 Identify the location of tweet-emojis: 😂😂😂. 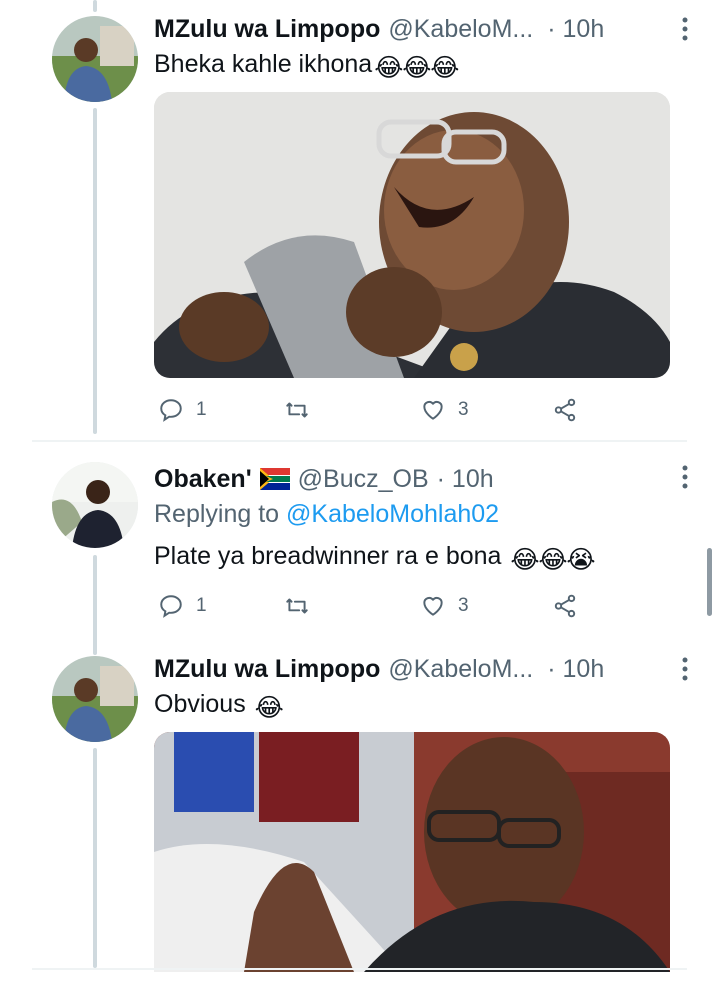
(416, 66).